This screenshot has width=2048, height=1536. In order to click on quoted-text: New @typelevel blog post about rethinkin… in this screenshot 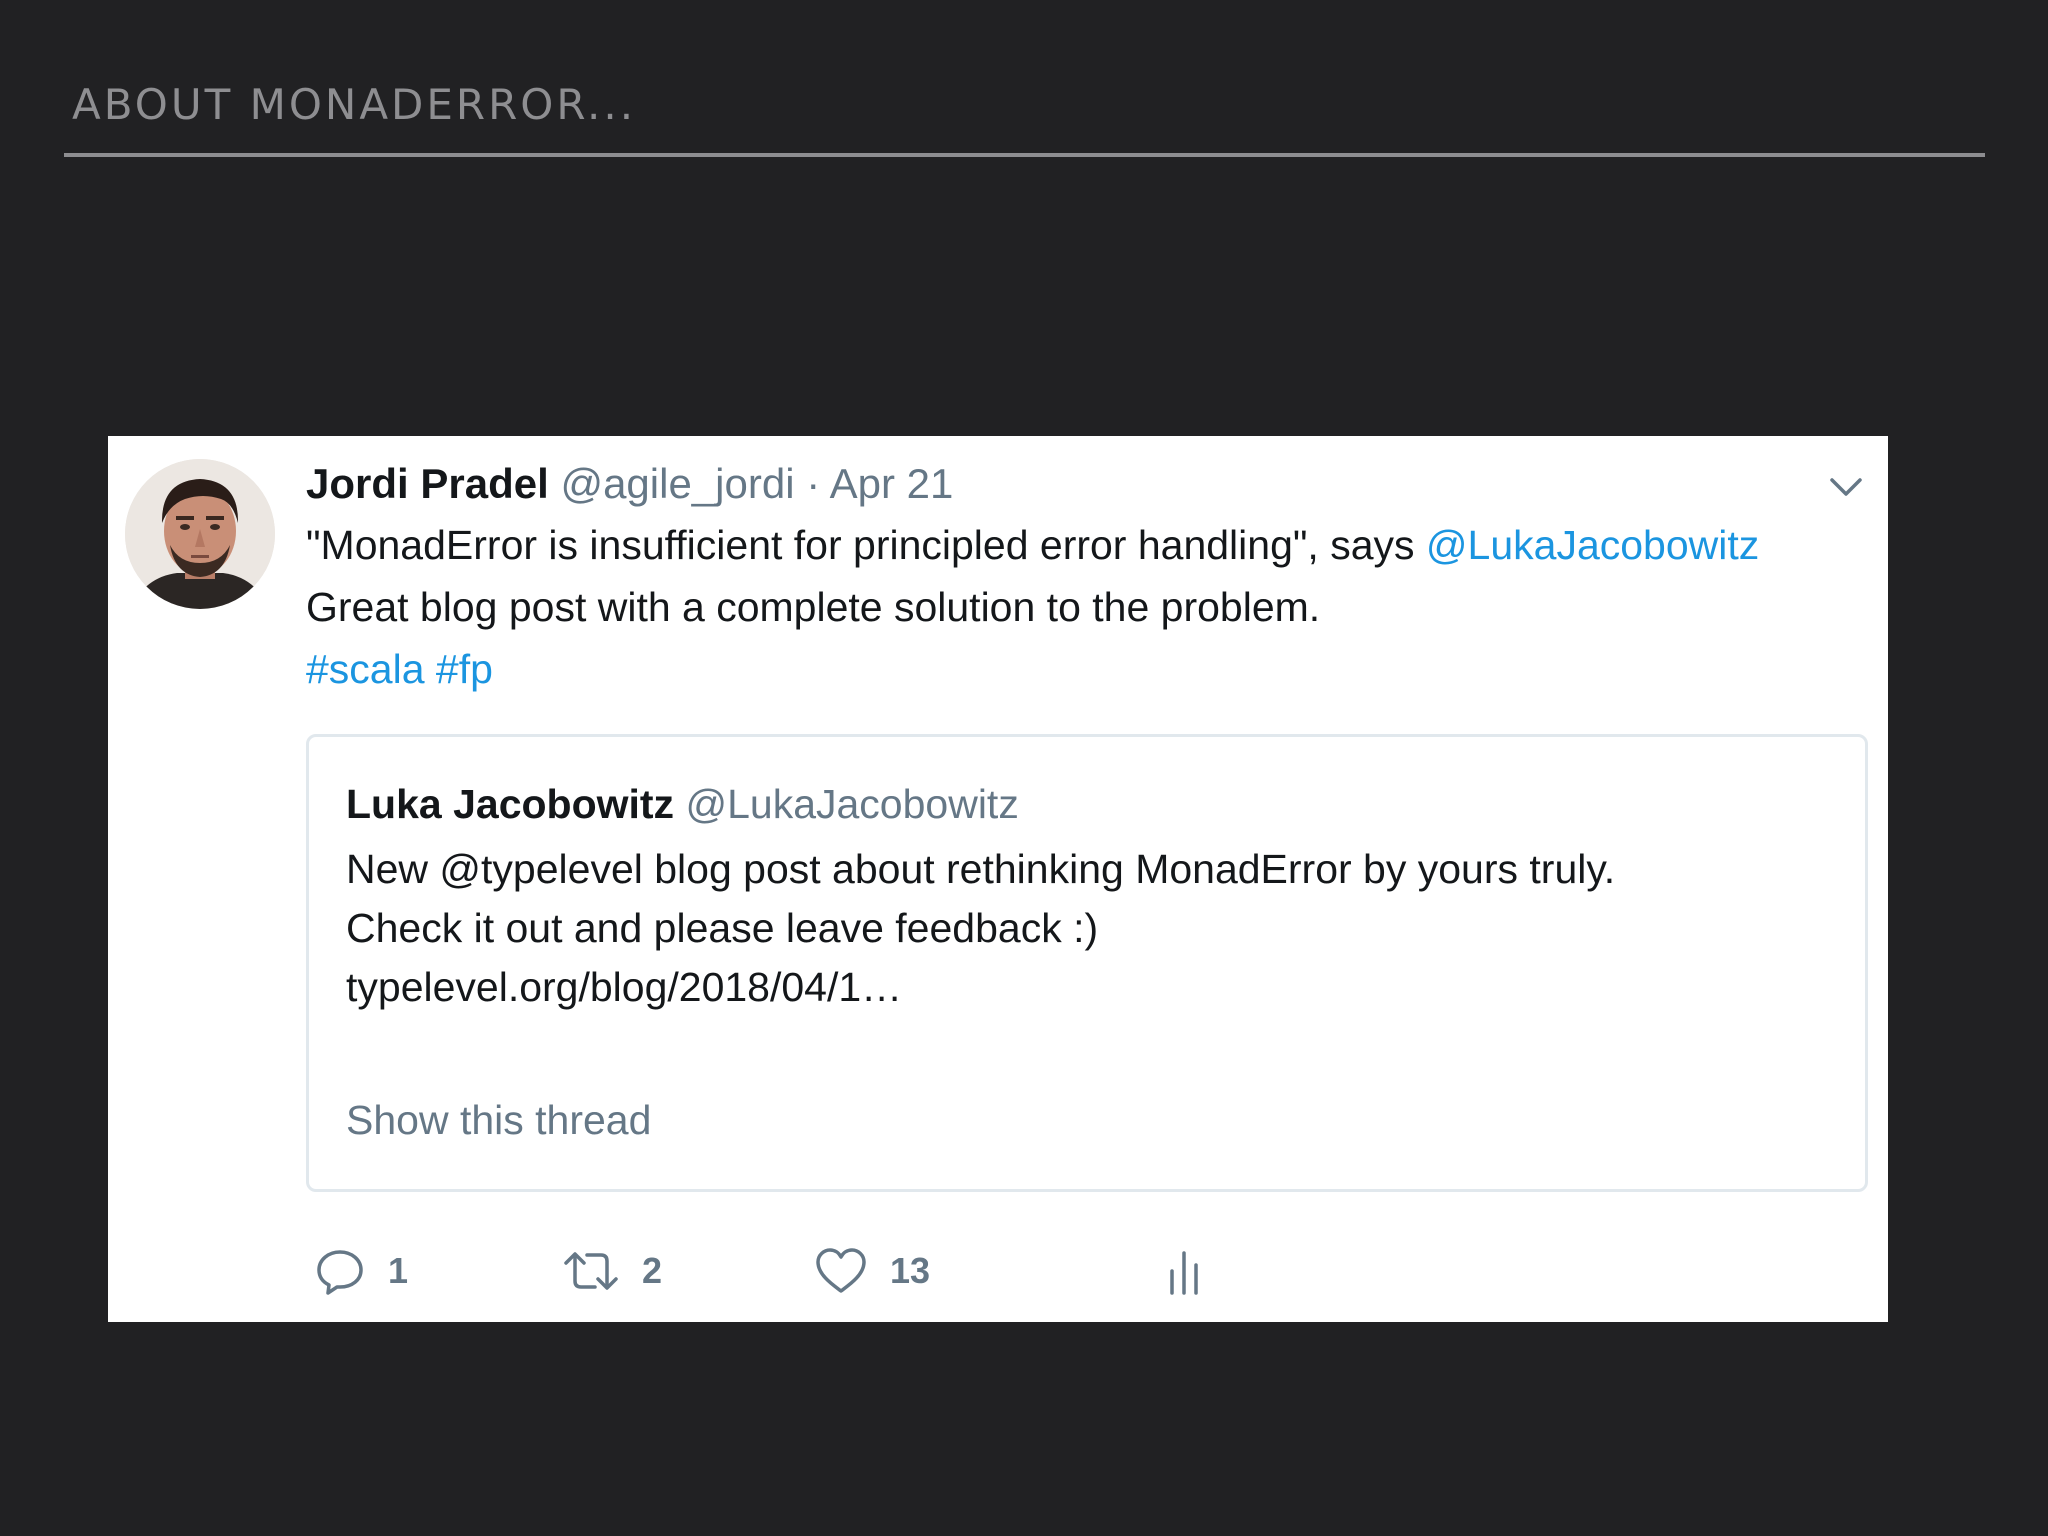, I will do `click(980, 928)`.